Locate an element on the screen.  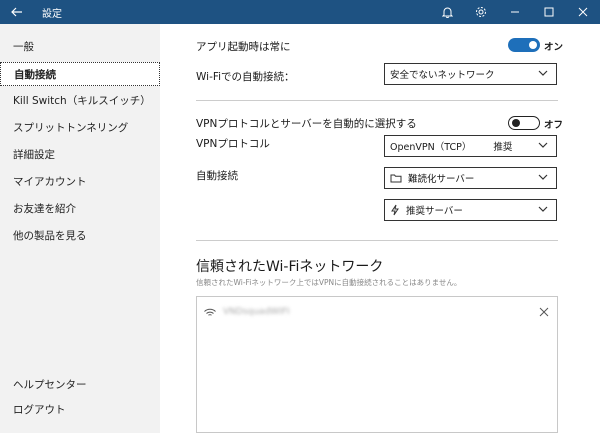
minimize-icon is located at coordinates (515, 12).